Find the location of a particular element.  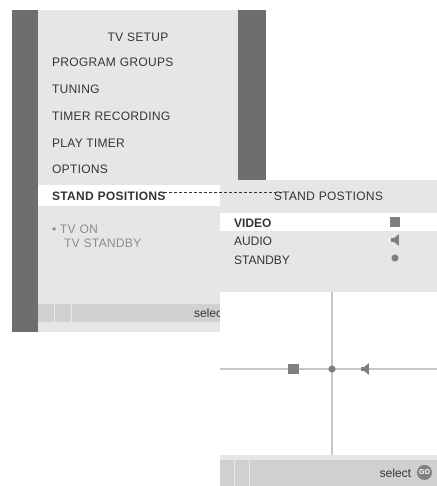

standby-position-marker is located at coordinates (332, 369).